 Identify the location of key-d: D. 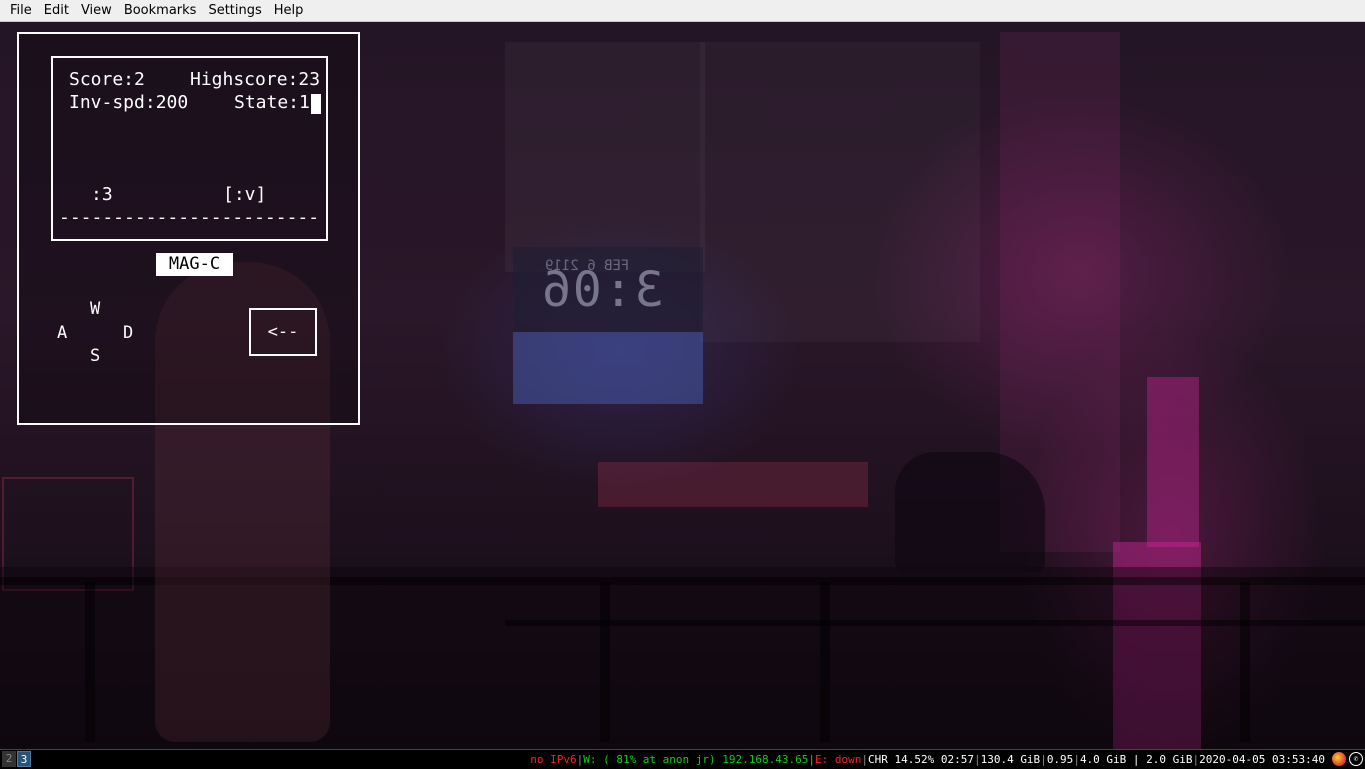
(128, 333).